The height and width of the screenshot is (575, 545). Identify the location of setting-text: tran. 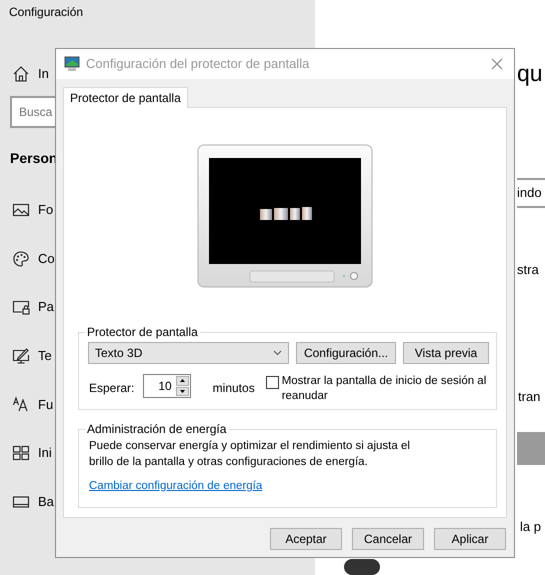
(530, 397).